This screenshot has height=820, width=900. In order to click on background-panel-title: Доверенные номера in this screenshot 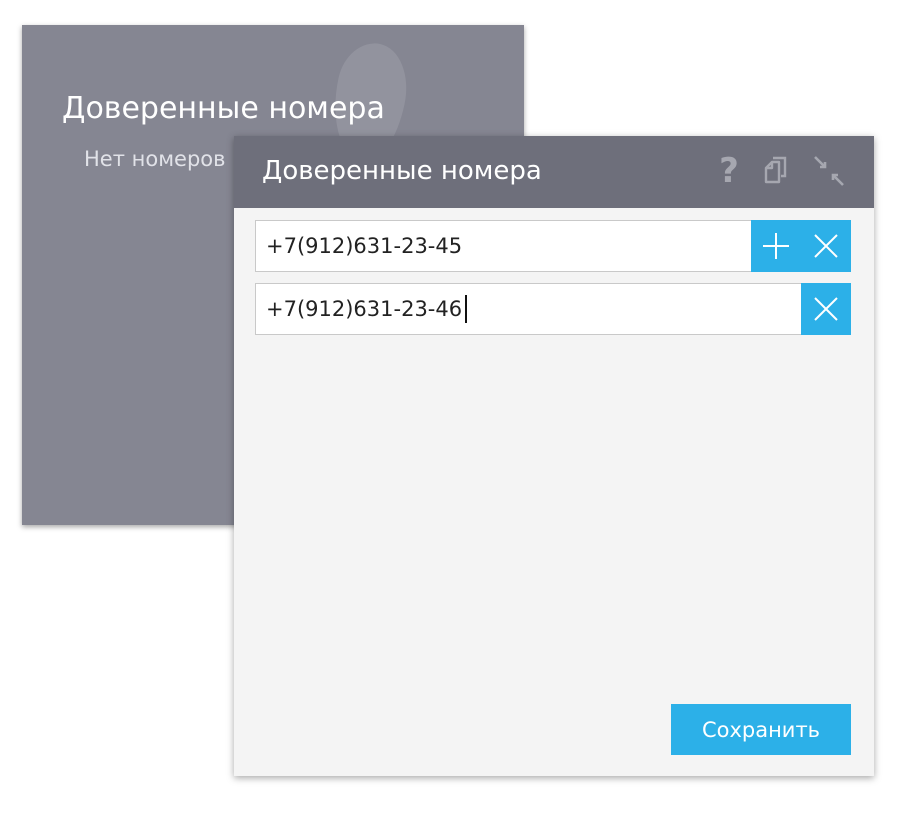, I will do `click(223, 108)`.